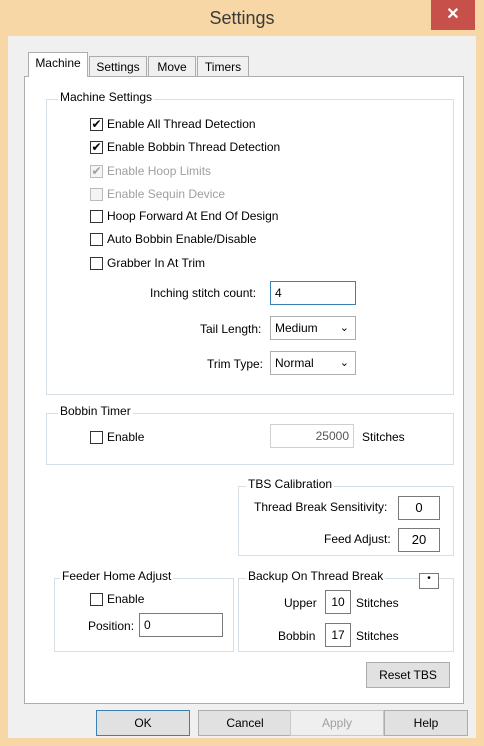  What do you see at coordinates (143, 723) in the screenshot?
I see `ok-button: OK` at bounding box center [143, 723].